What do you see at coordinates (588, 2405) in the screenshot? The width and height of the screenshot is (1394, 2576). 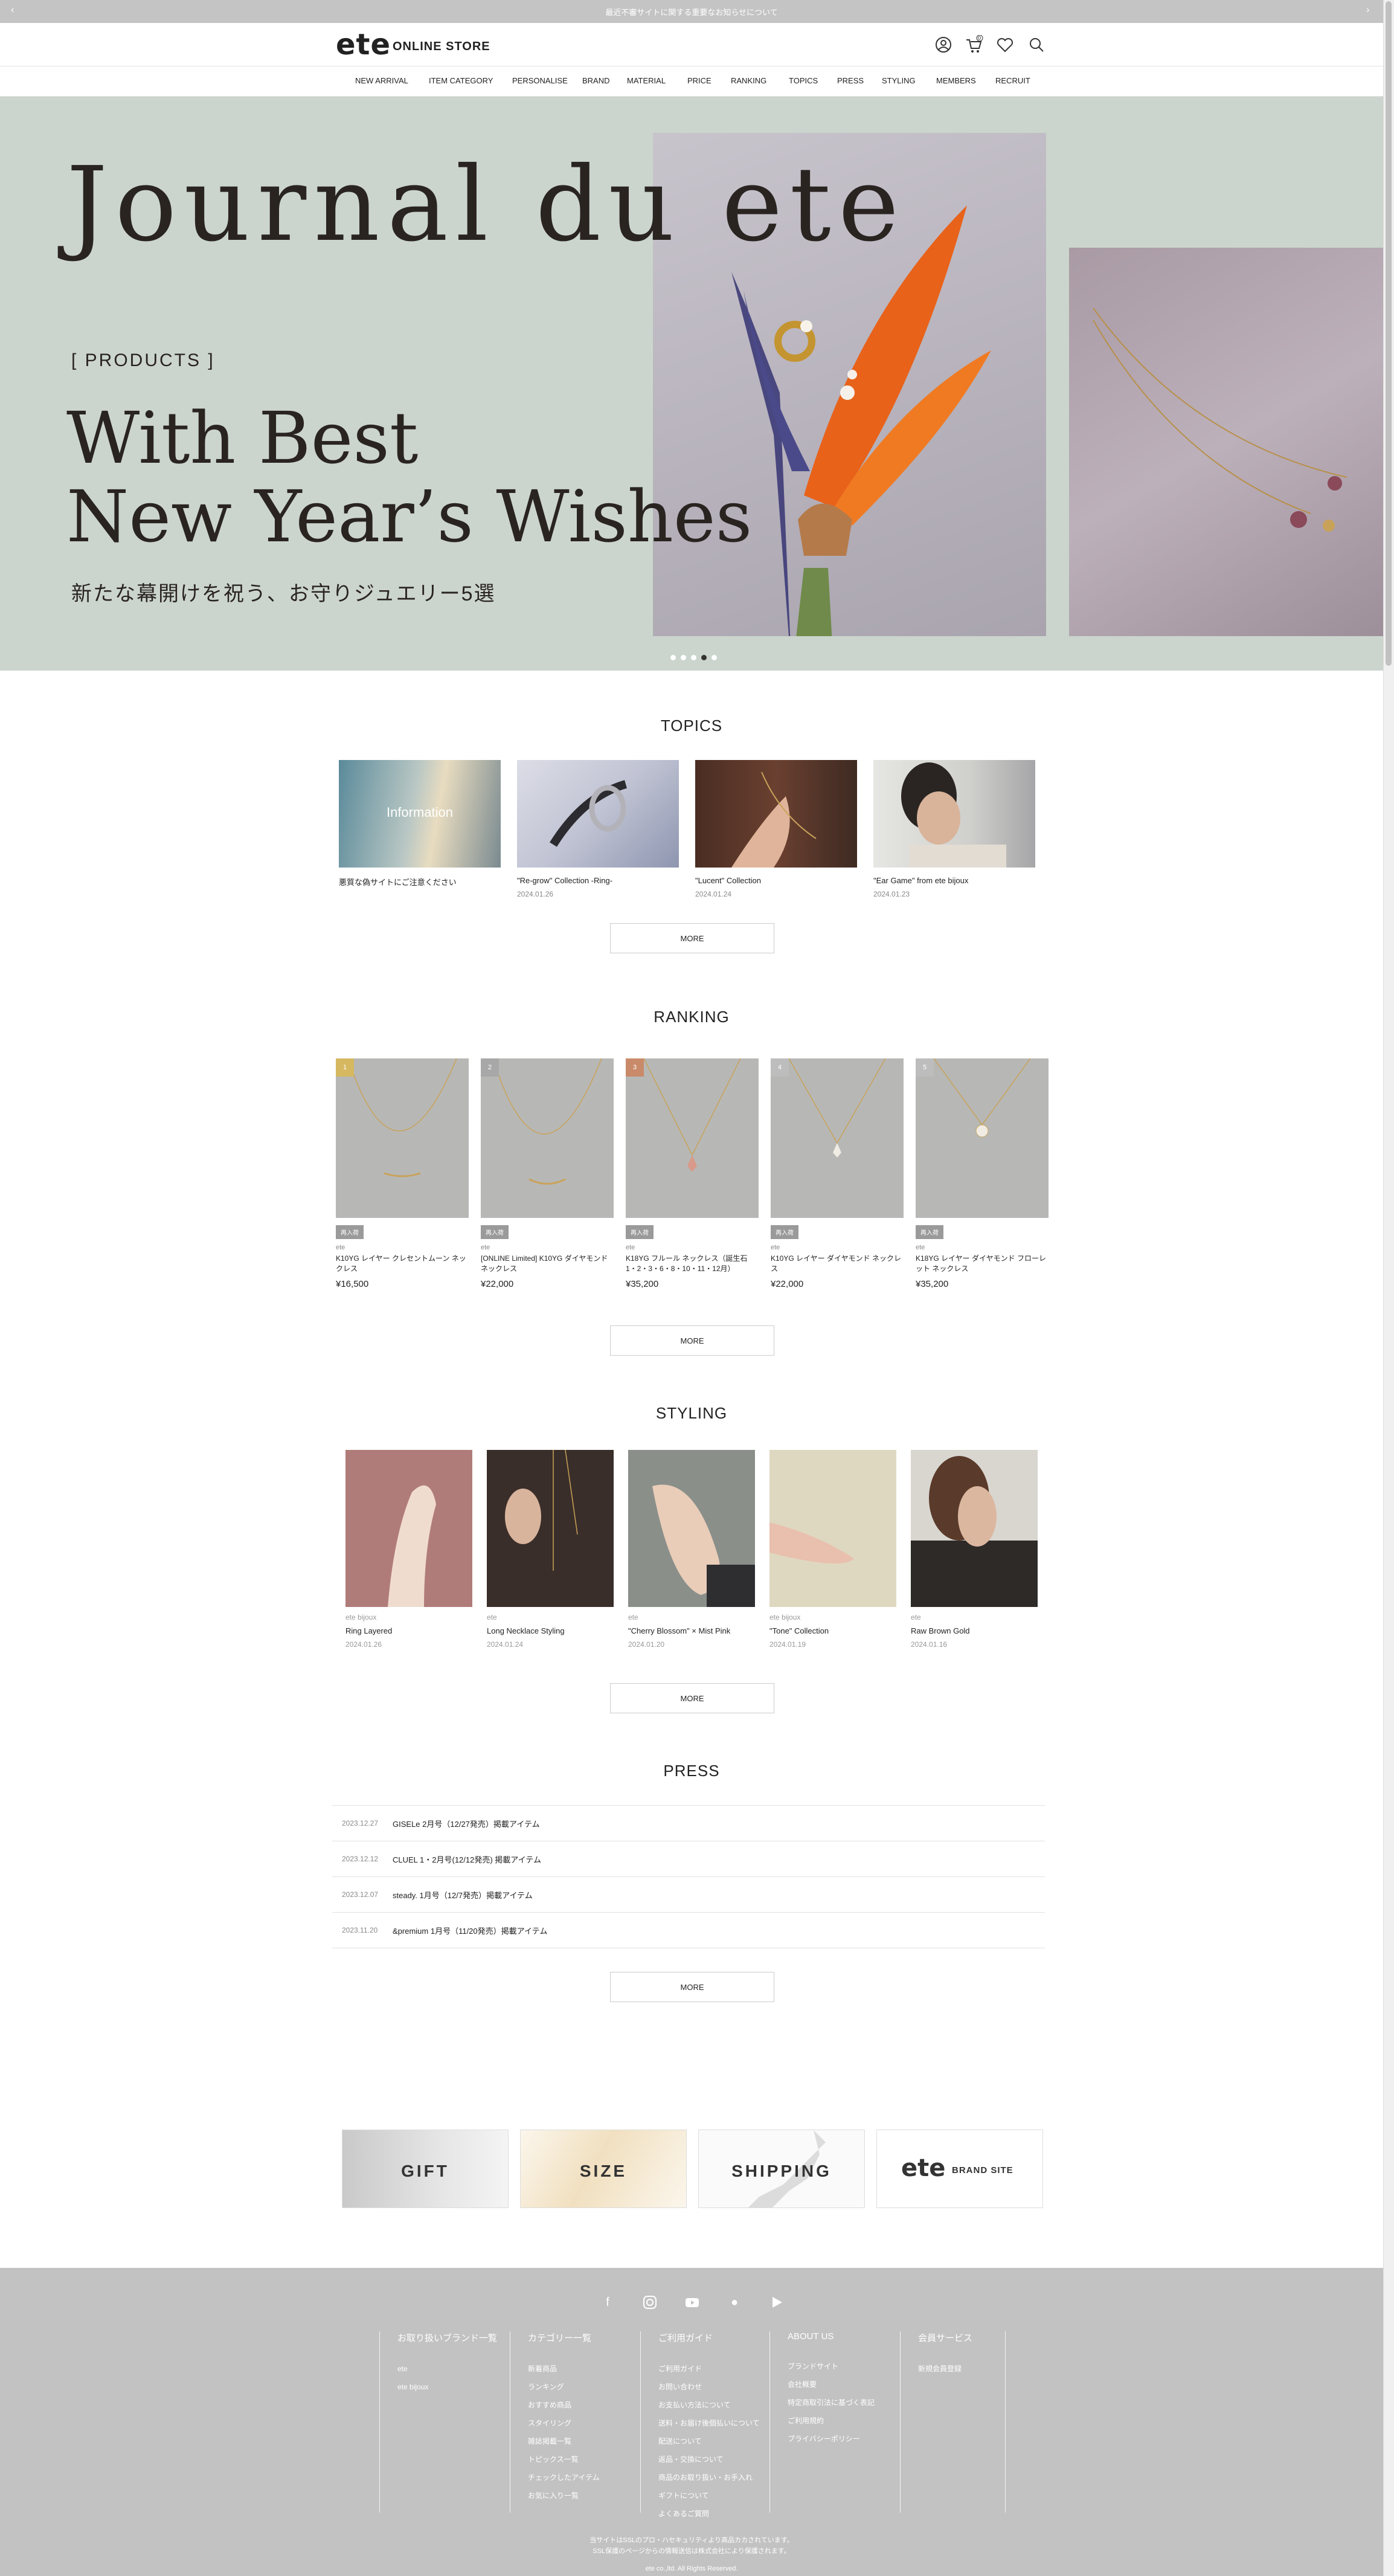 I see `footer-link: おすすめ商品` at bounding box center [588, 2405].